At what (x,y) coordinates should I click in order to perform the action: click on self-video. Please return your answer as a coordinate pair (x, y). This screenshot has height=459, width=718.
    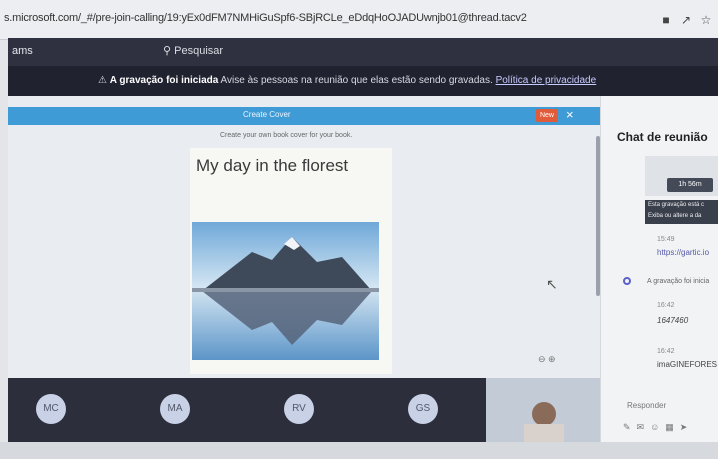
    Looking at the image, I should click on (543, 410).